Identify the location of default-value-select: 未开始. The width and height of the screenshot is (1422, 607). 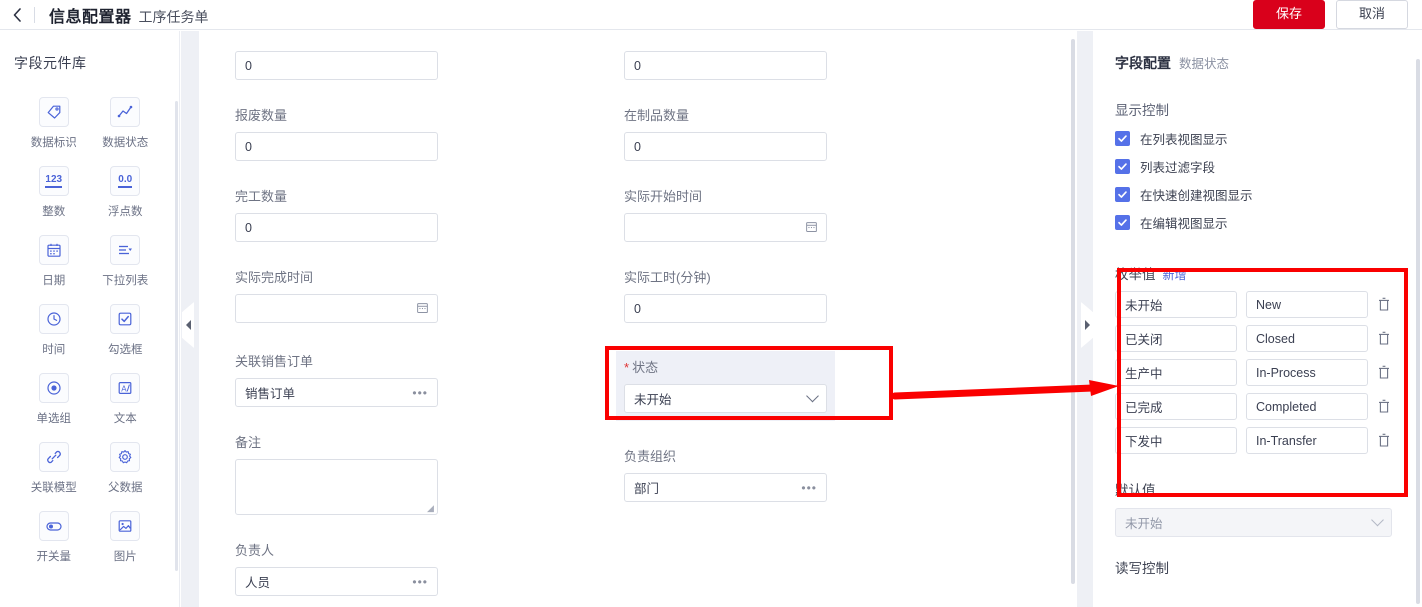
(1253, 522).